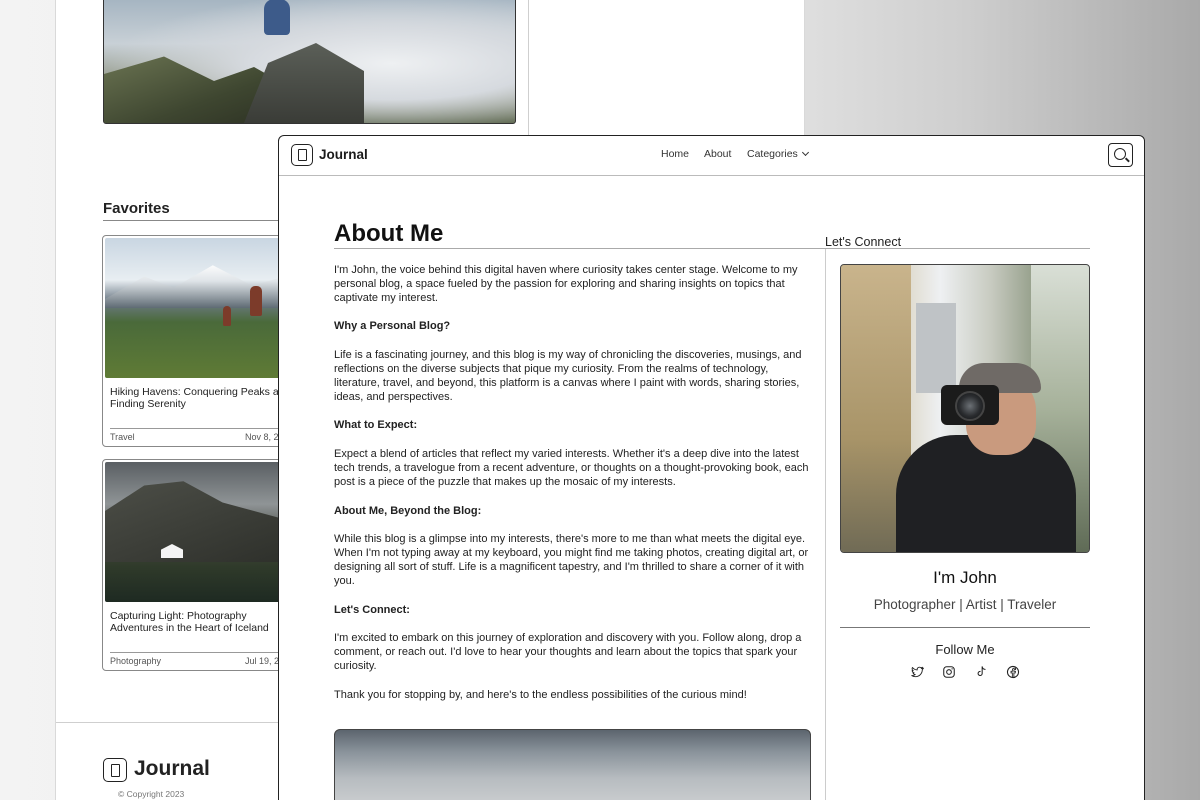  What do you see at coordinates (981, 672) in the screenshot?
I see `tiktok-icon` at bounding box center [981, 672].